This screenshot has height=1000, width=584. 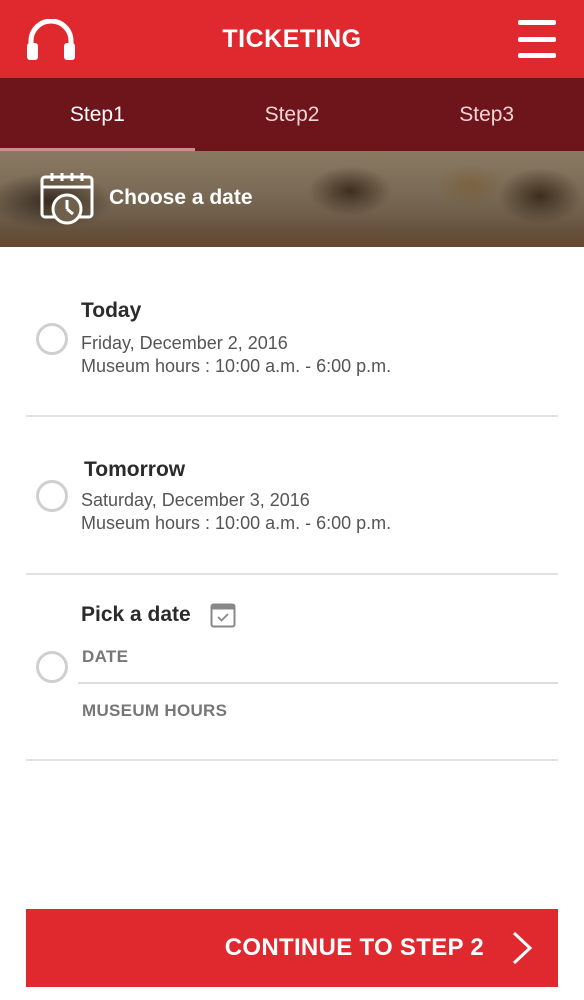 I want to click on continue-label: CONTINUE TO STEP 2, so click(x=354, y=947).